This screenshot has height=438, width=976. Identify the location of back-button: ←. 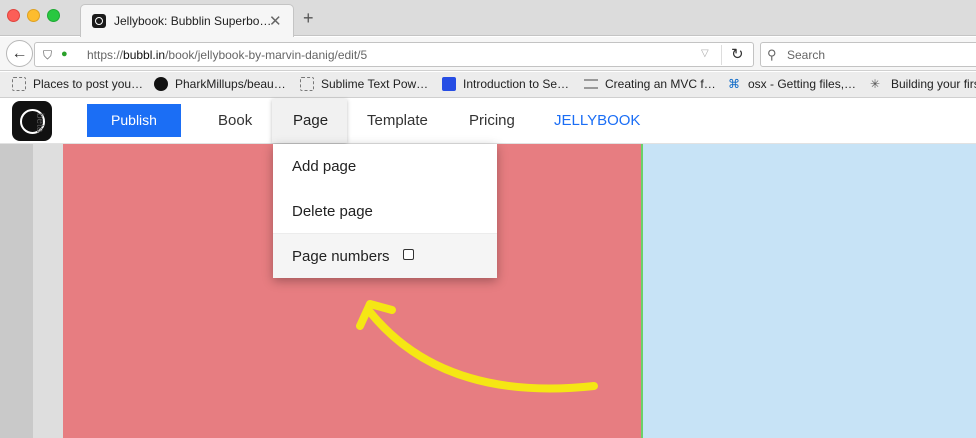
(19, 53).